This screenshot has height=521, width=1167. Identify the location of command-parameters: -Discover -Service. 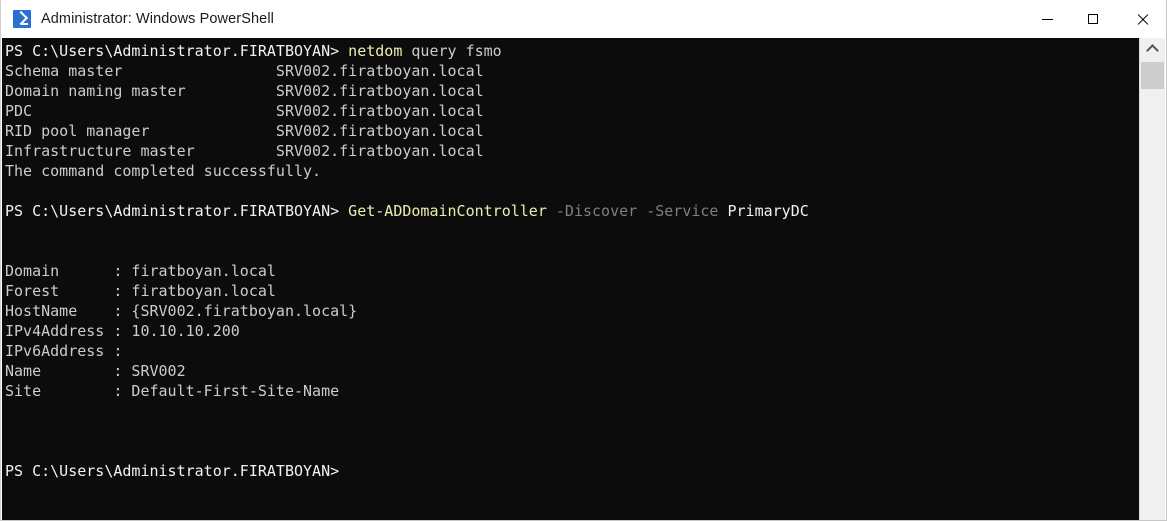
(632, 211).